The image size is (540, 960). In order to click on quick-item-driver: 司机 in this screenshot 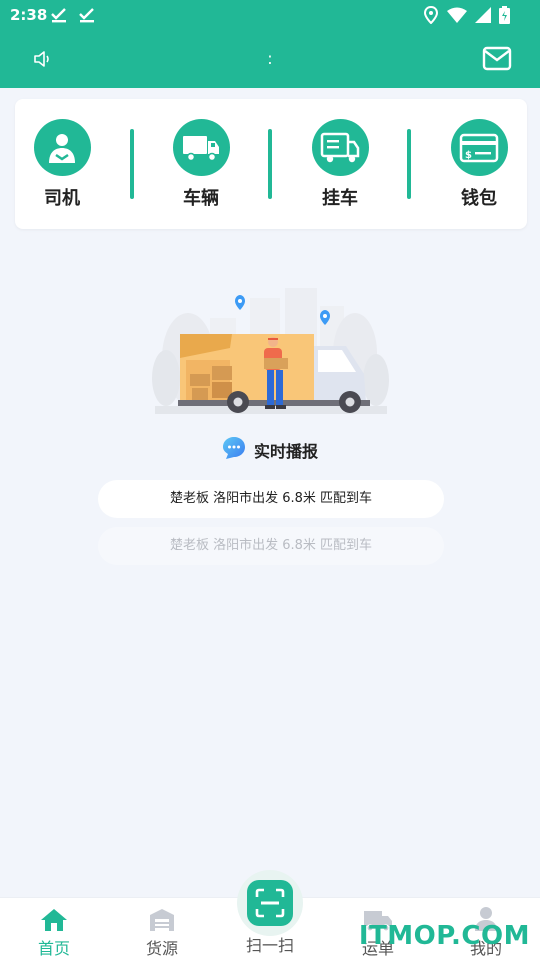, I will do `click(62, 164)`.